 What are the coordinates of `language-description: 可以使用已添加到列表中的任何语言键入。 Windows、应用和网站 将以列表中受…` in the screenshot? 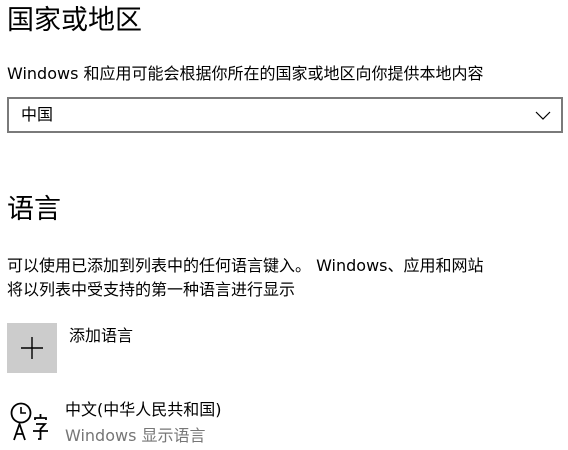 It's located at (287, 278).